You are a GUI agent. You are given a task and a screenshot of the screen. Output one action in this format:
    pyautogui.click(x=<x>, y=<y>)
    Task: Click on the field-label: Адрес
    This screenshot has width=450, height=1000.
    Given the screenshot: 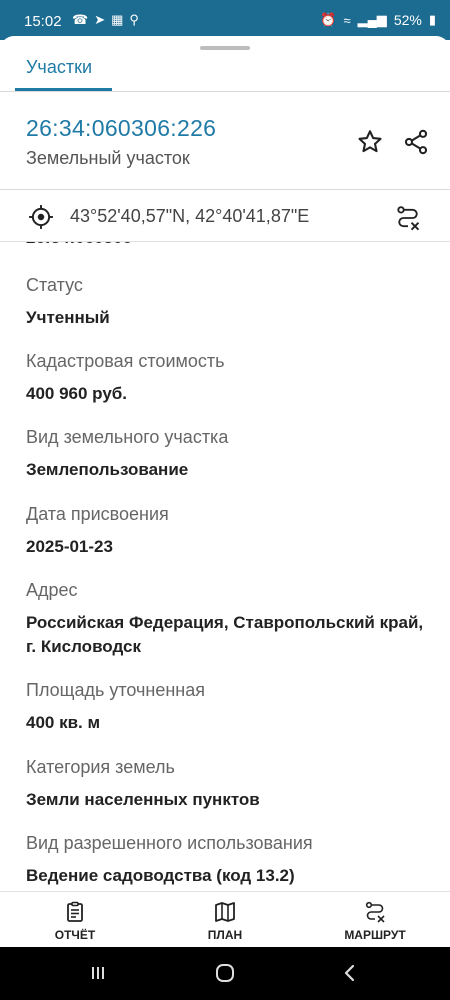 What is the action you would take?
    pyautogui.click(x=52, y=590)
    